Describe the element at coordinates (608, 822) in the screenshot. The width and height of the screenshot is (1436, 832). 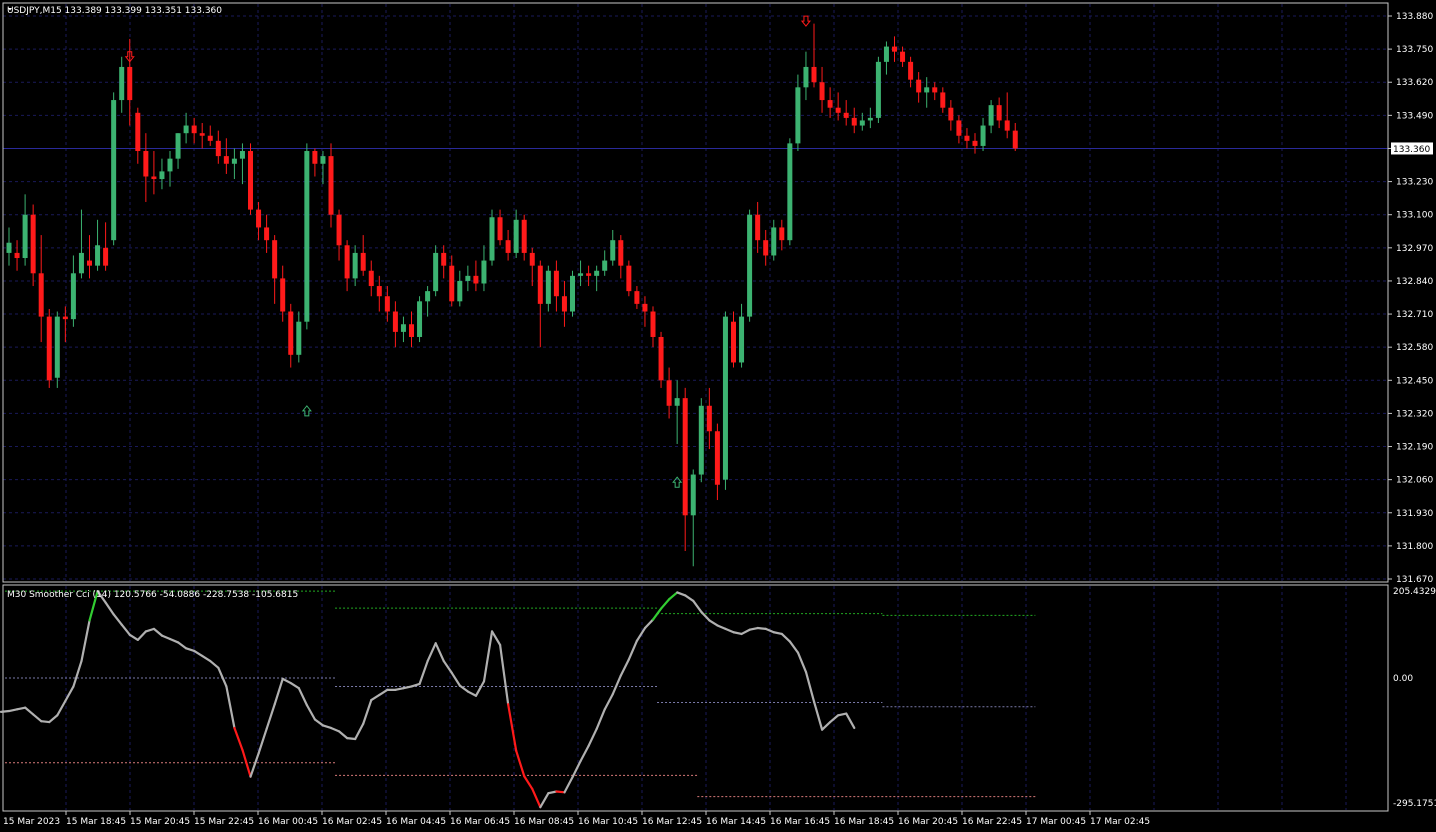
I see `time-tick-label: 16 Mar 10:45` at that location.